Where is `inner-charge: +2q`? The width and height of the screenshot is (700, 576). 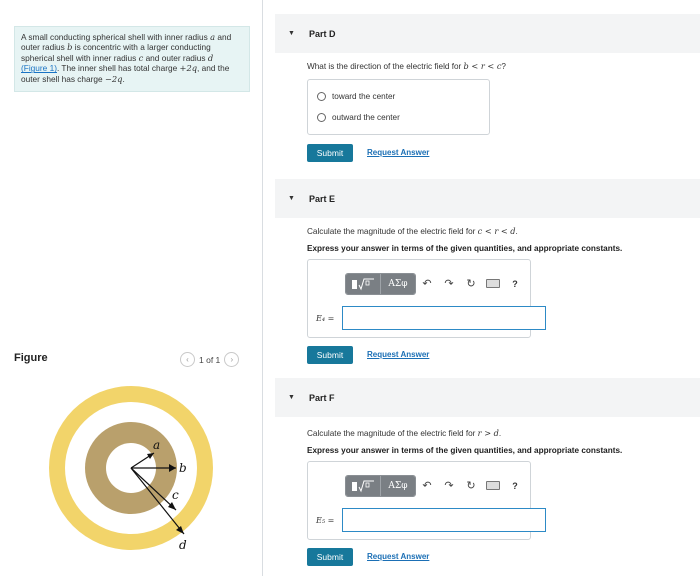 inner-charge: +2q is located at coordinates (188, 68).